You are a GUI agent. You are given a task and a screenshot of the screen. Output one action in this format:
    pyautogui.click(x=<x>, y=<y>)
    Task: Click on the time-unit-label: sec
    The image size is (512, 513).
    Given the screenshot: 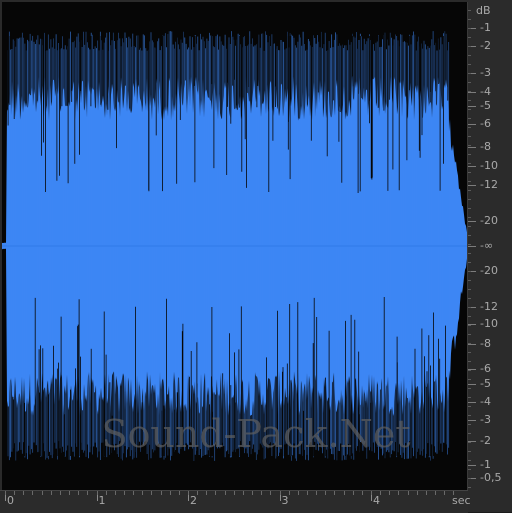 What is the action you would take?
    pyautogui.click(x=461, y=500)
    